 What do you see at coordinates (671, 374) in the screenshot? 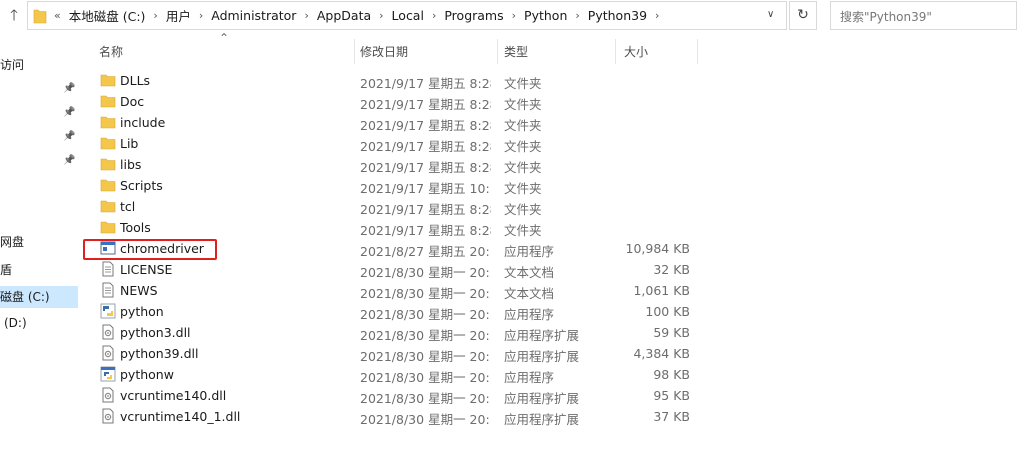
I see `file-size: 98 KB` at bounding box center [671, 374].